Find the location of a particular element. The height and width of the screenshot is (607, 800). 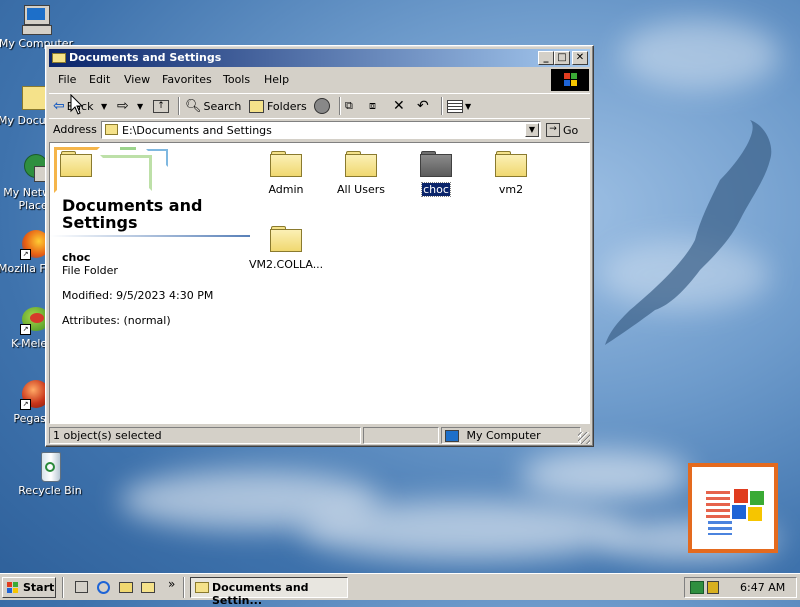

desktop-icon-recycle-bin: Recycle Bin is located at coordinates (50, 473).